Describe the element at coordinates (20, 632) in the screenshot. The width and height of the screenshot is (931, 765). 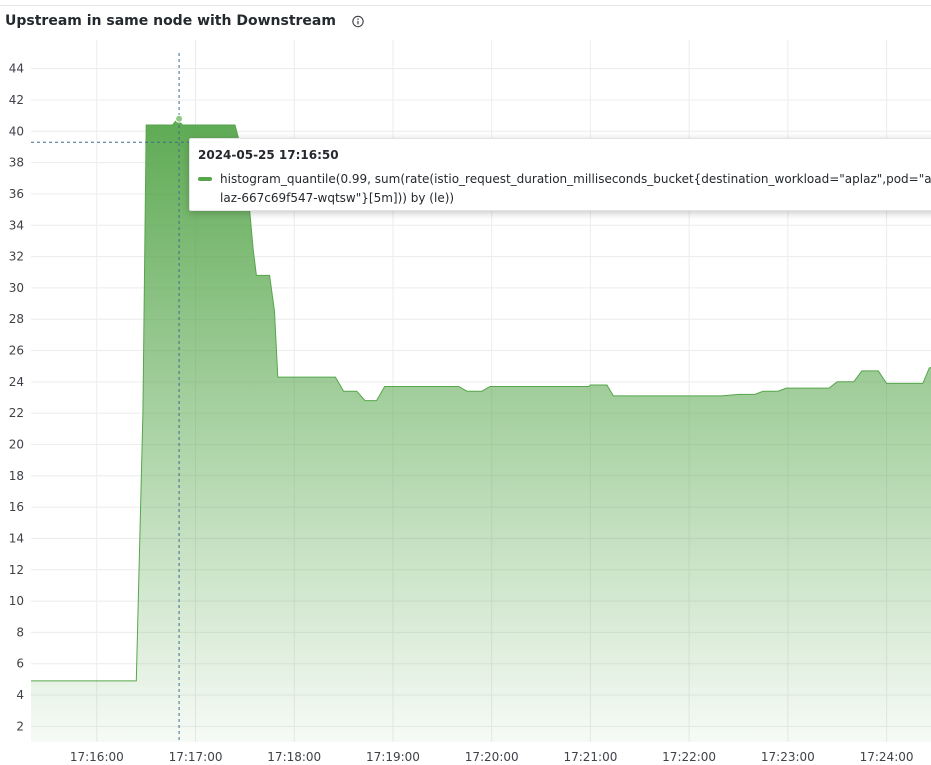
I see `y-tick-label: 8` at that location.